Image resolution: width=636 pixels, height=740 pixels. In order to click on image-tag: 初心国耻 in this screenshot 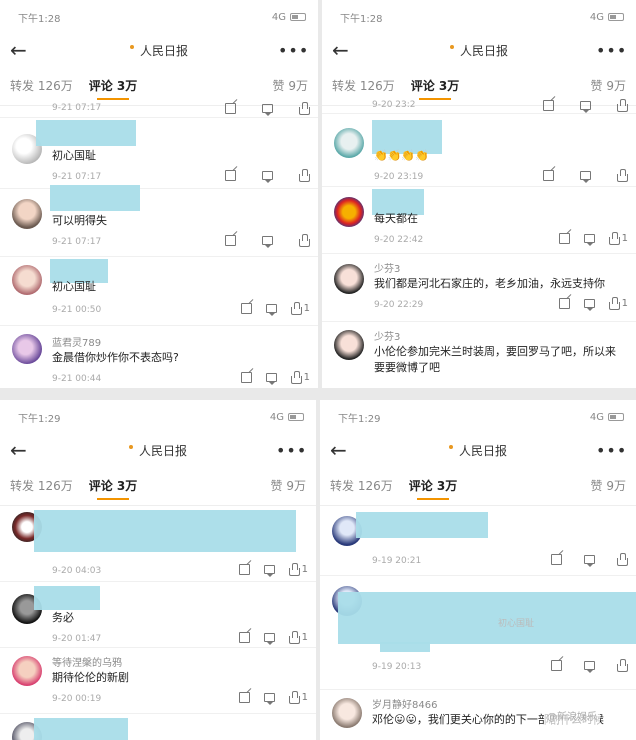, I will do `click(516, 624)`.